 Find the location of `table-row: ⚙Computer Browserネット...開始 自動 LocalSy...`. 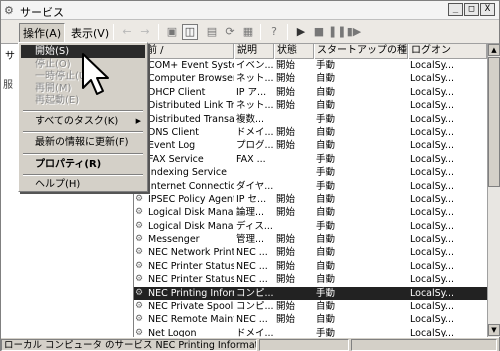

table-row: ⚙Computer Browserネット...開始 自動 LocalSy... is located at coordinates (310, 78).